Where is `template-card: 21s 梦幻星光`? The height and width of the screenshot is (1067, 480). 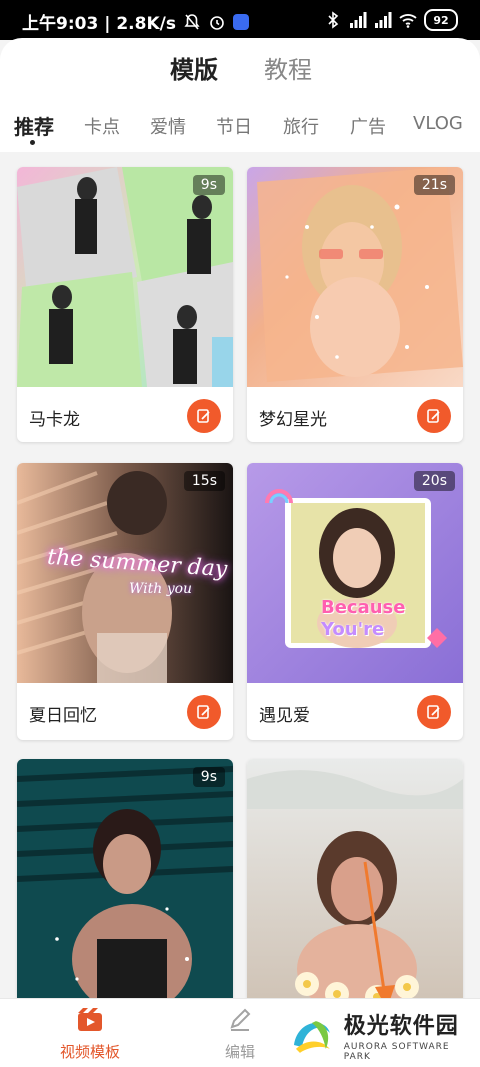
template-card: 21s 梦幻星光 is located at coordinates (355, 304).